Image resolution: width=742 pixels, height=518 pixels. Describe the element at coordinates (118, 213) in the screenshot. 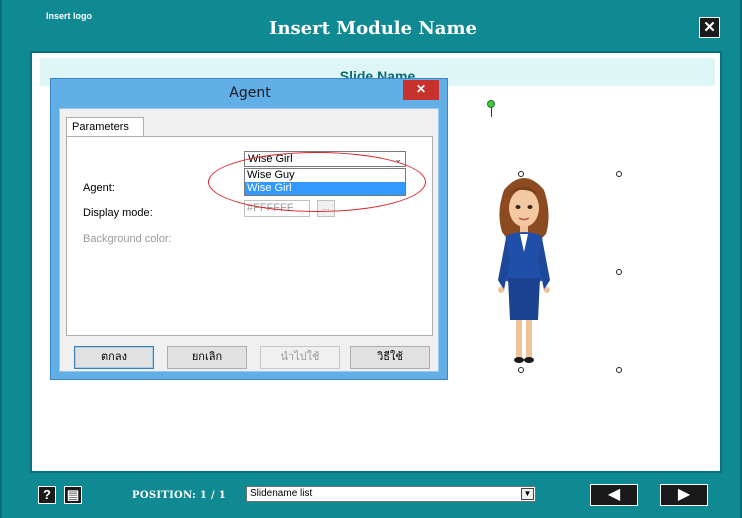

I see `display-mode-label: Display mode:` at that location.